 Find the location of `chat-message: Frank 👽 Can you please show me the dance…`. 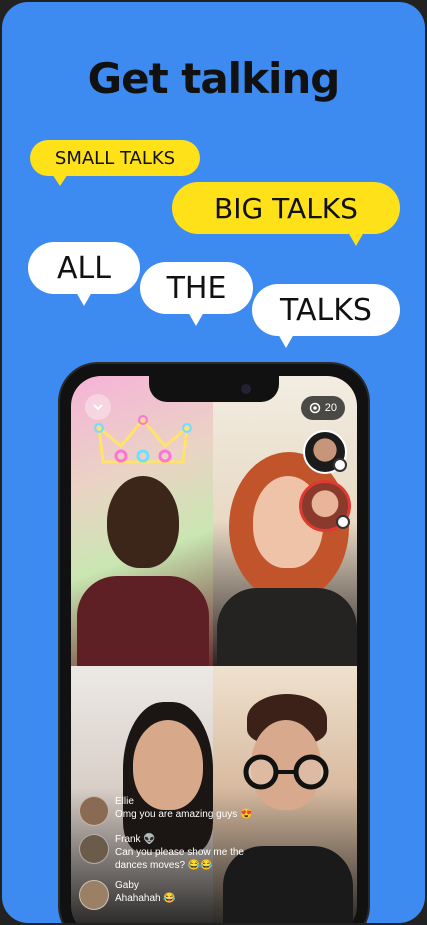

chat-message: Frank 👽 Can you please show me the dance… is located at coordinates (169, 853).